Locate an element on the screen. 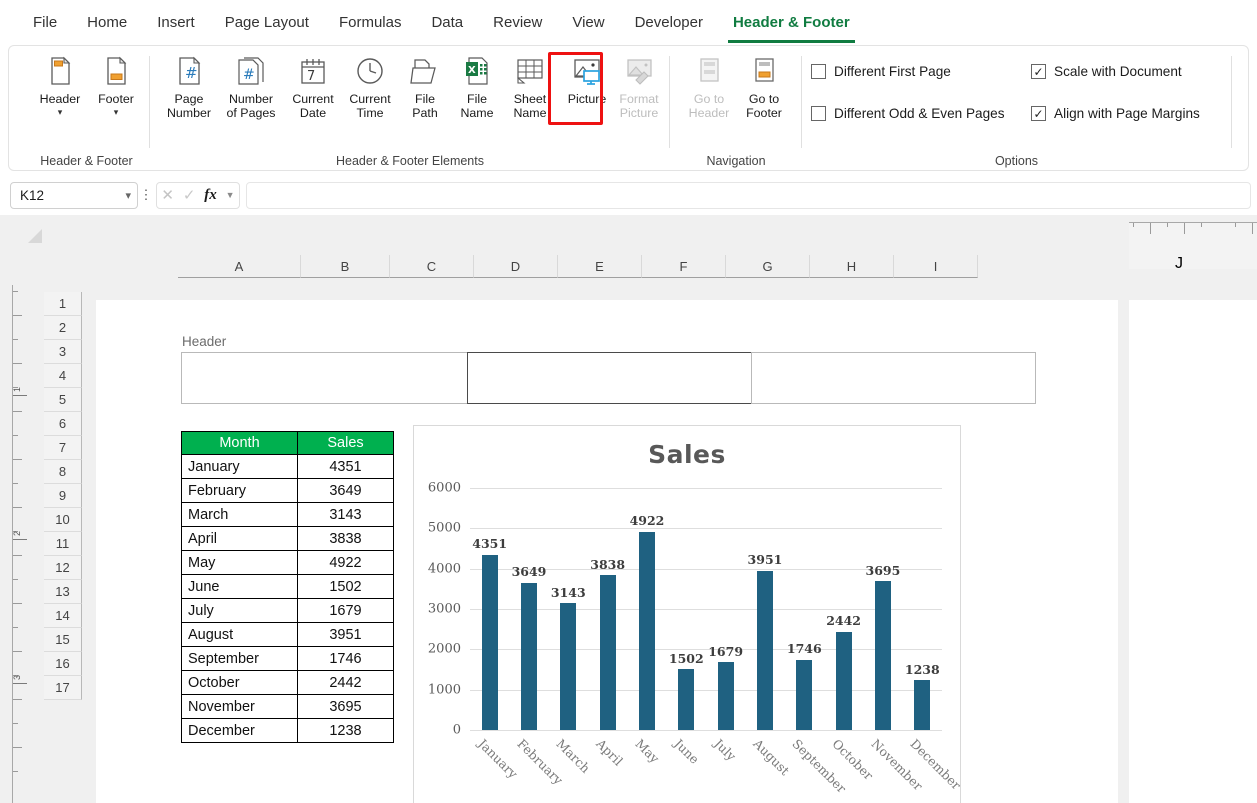 This screenshot has height=803, width=1257. current-date-button: 7 Current Date is located at coordinates (313, 87).